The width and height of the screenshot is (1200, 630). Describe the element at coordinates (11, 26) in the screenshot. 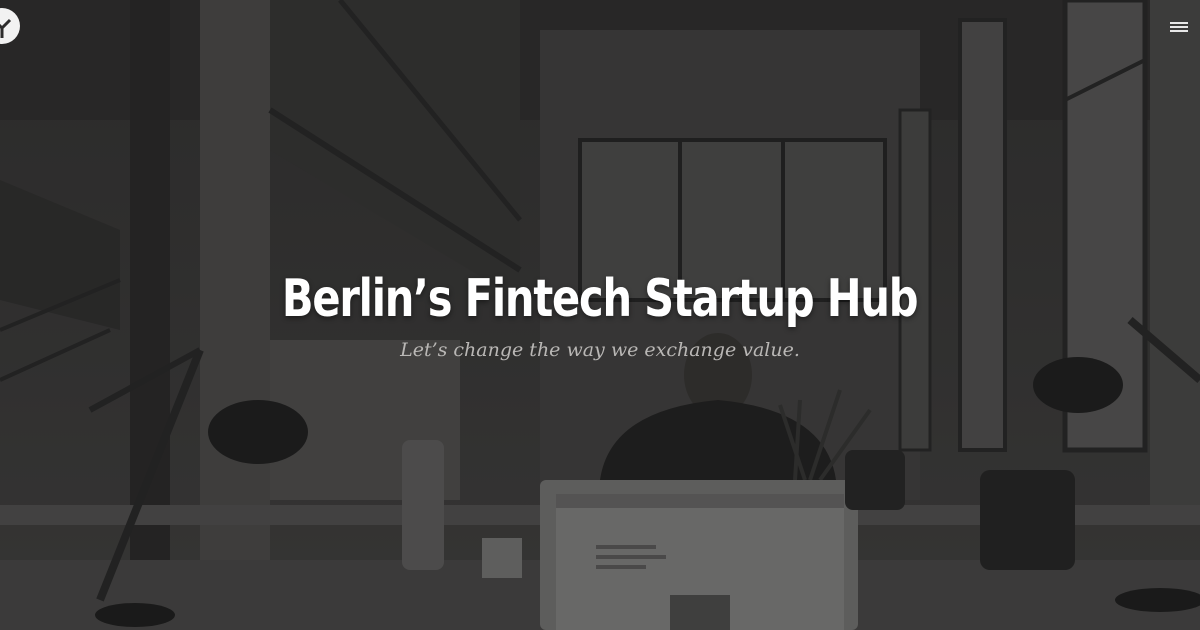

I see `logo-icon` at that location.